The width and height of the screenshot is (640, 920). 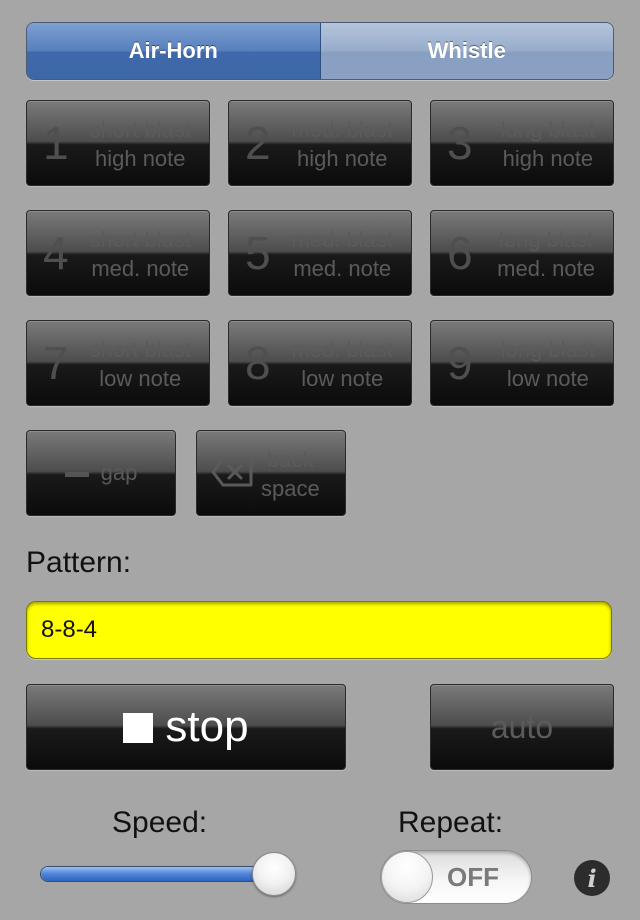 I want to click on key-6: 6 long blast med. note, so click(x=522, y=253).